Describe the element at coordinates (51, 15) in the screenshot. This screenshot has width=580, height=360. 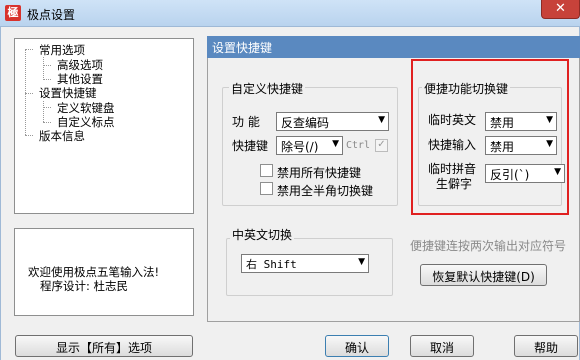
I see `window-title: 极点设置` at that location.